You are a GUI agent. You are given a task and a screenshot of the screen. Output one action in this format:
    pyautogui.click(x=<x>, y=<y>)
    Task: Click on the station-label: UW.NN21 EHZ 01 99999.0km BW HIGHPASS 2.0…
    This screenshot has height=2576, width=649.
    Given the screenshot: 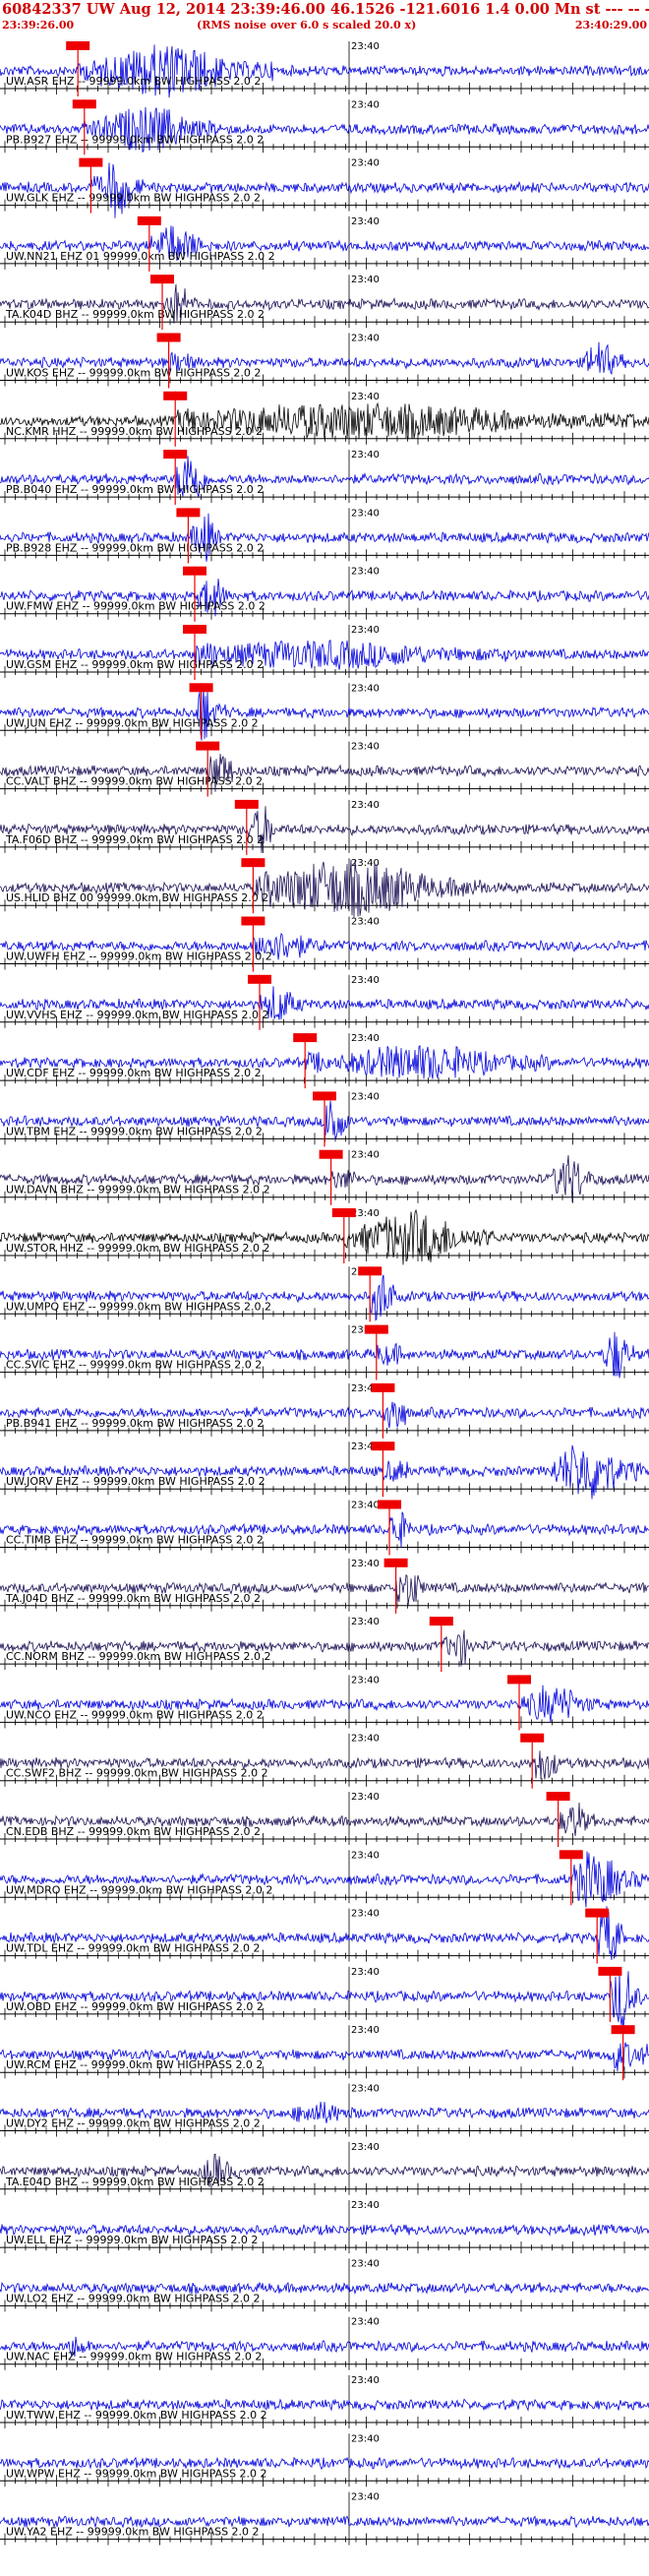 What is the action you would take?
    pyautogui.click(x=140, y=256)
    